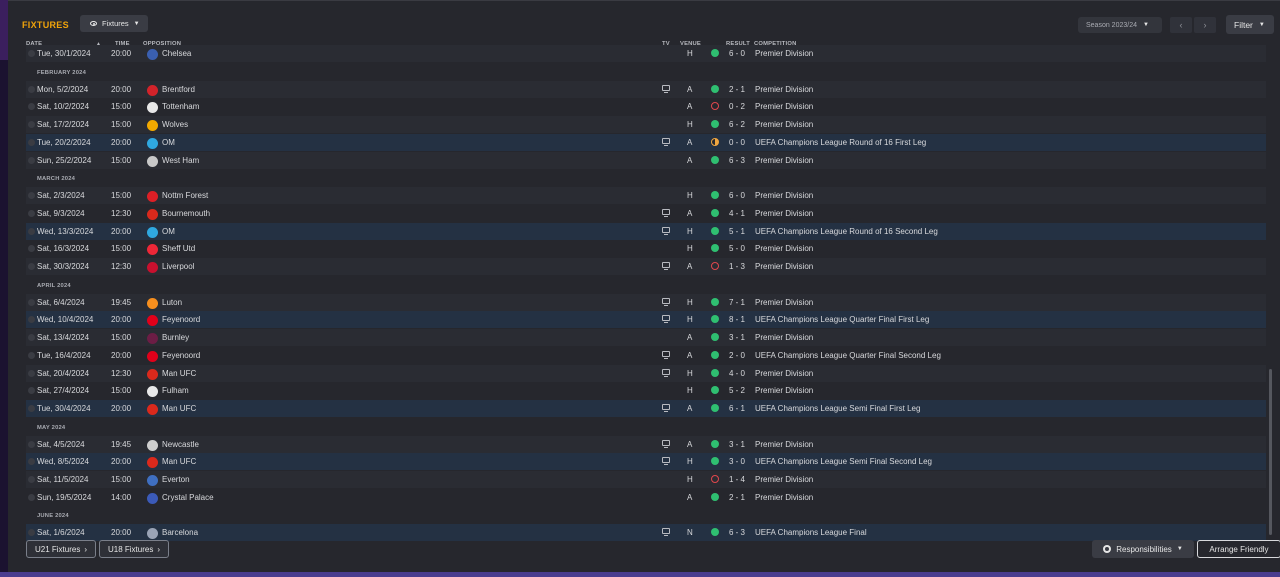  What do you see at coordinates (737, 248) in the screenshot?
I see `fixture-score: 5 - 0` at bounding box center [737, 248].